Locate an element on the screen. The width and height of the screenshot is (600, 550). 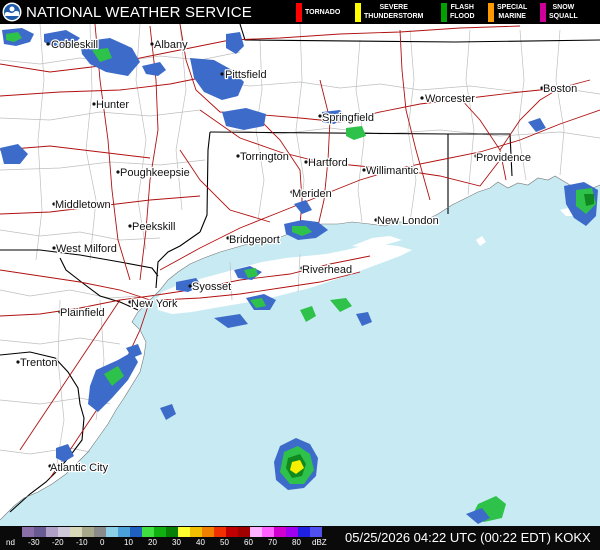
city-syosset: Syosset is located at coordinates (210, 287).